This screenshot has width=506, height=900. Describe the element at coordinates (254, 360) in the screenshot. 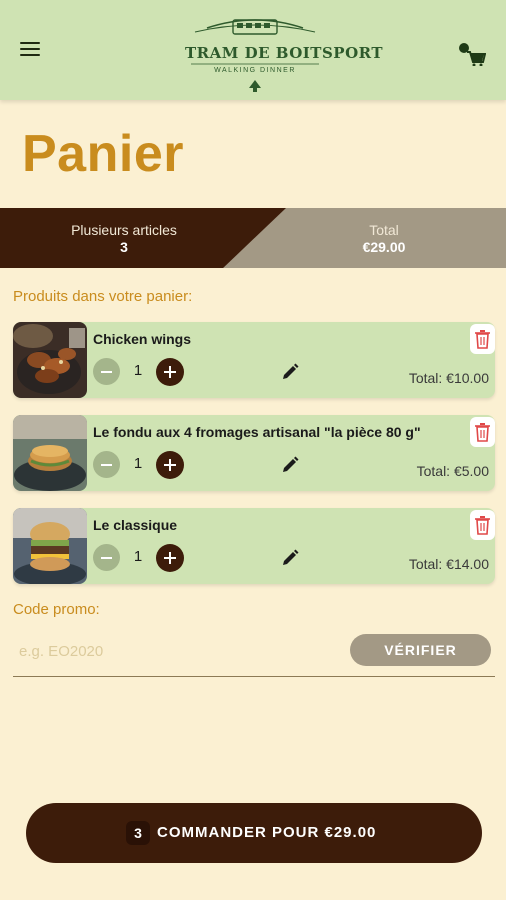

I see `cart-item: Chicken wings 1 Total: €10.00` at that location.